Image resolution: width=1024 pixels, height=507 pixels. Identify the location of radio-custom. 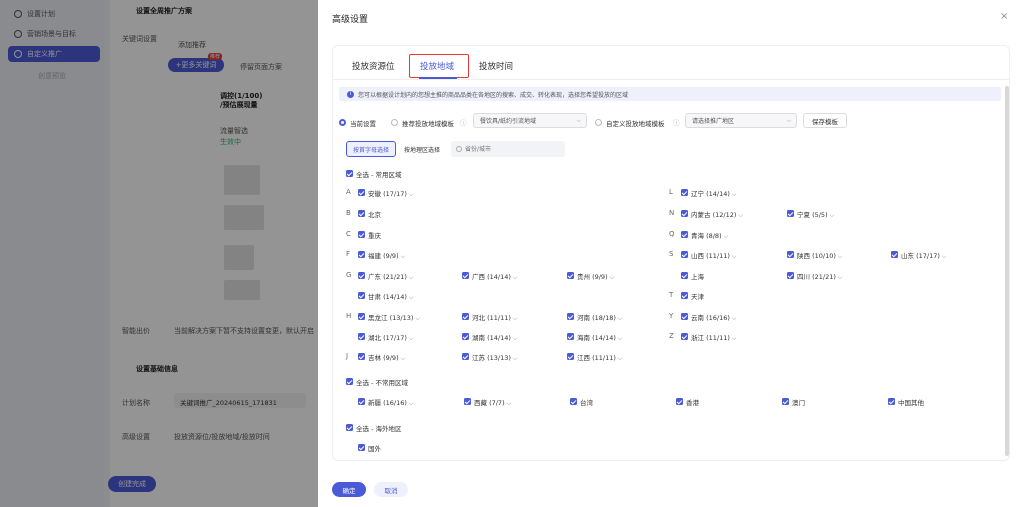
(598, 122).